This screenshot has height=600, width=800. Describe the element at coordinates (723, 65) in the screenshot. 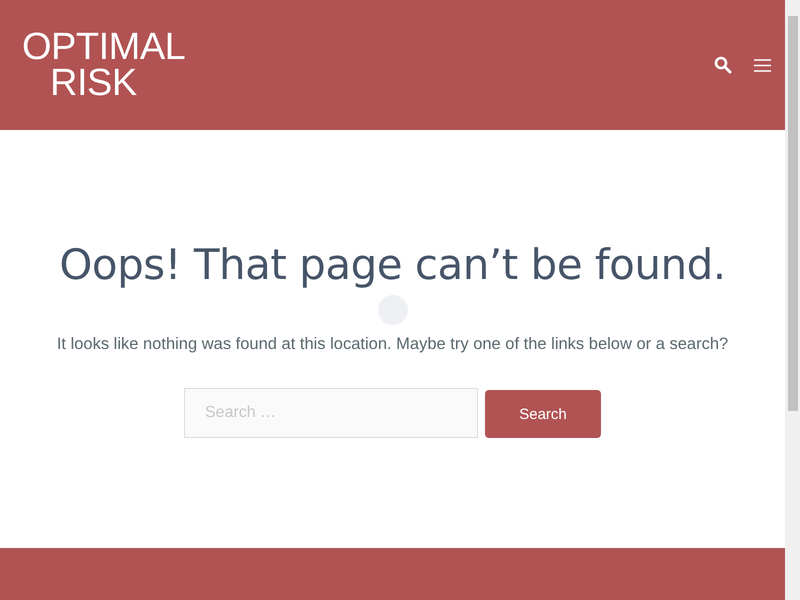

I see `search-icon` at that location.